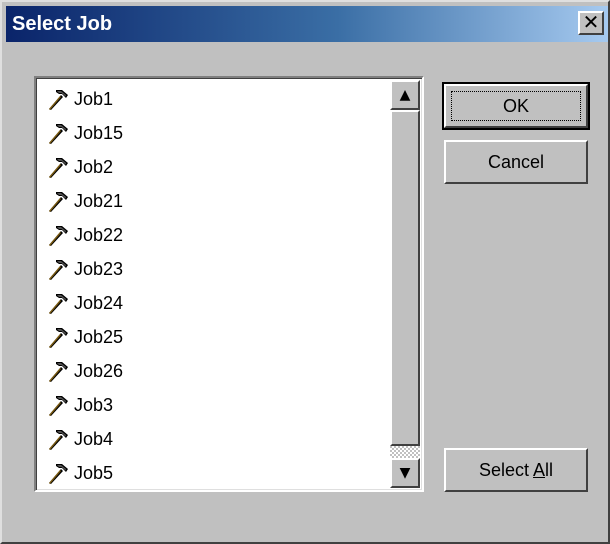 This screenshot has width=610, height=544. I want to click on title-bar: Select Job ✕, so click(307, 24).